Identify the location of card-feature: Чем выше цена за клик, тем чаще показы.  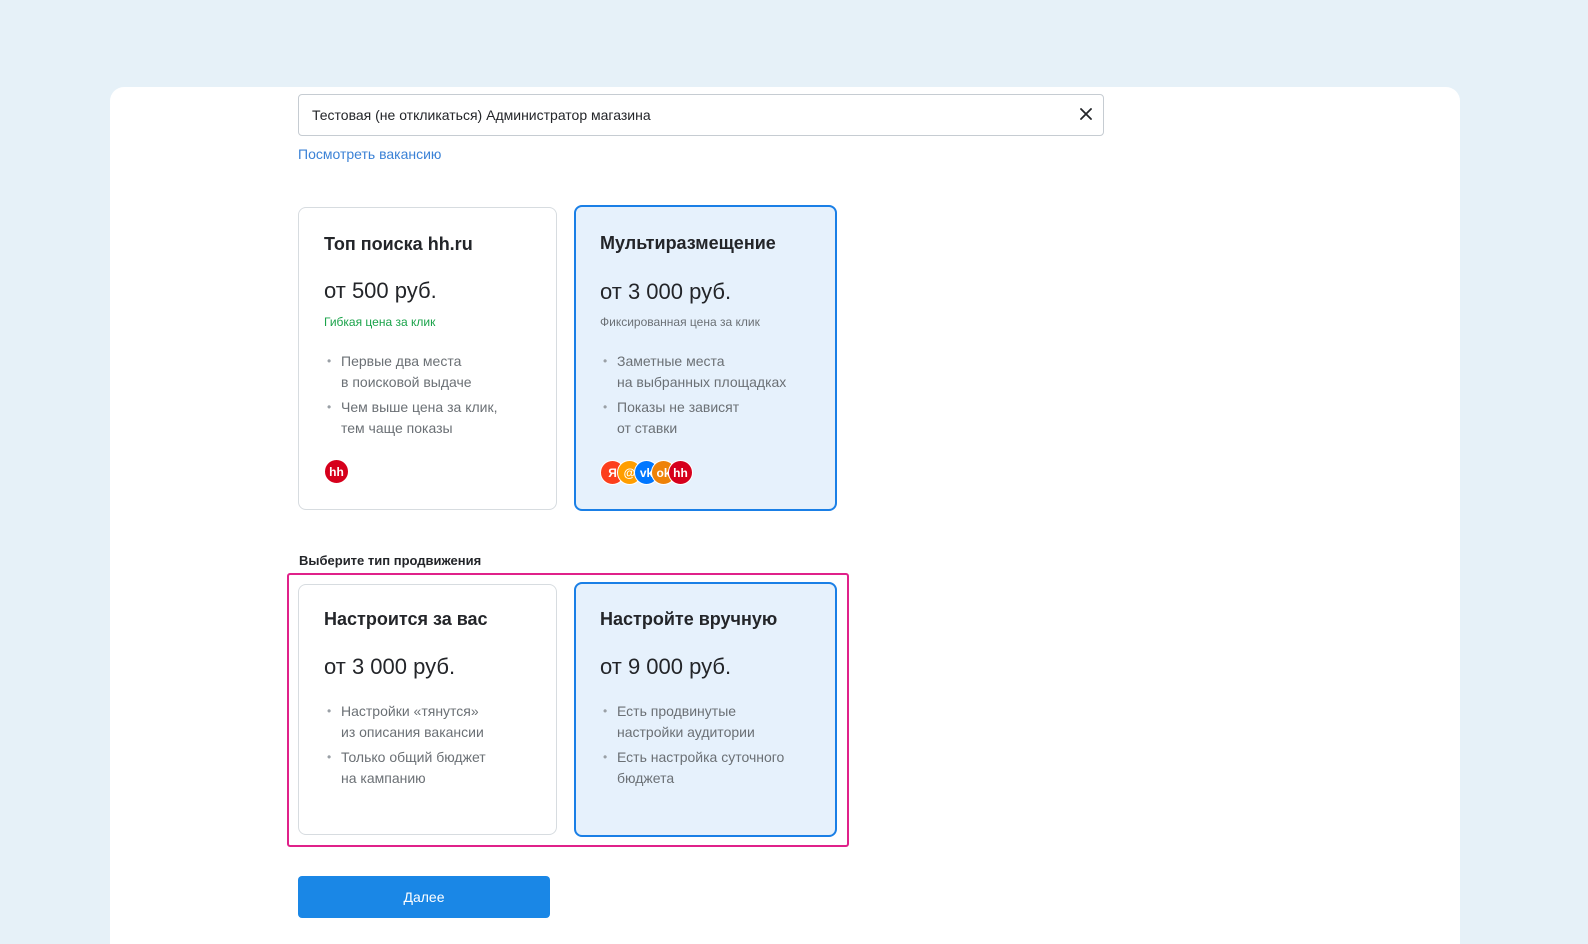
(410, 418).